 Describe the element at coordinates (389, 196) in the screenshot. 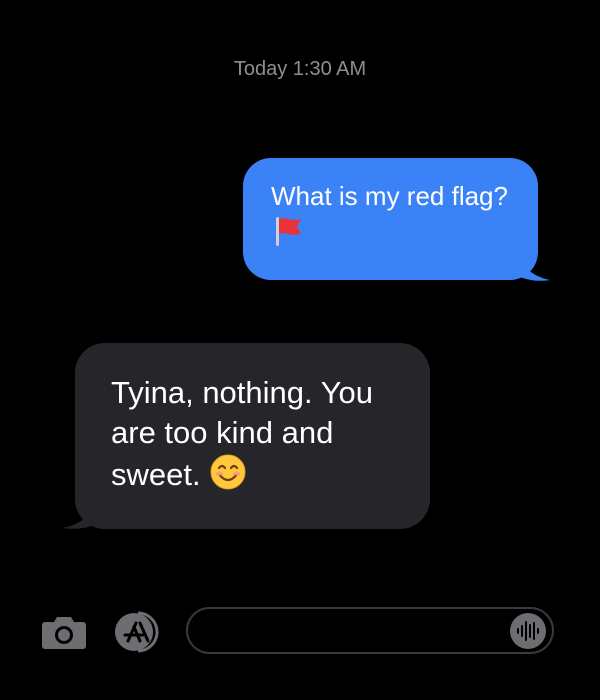

I see `outgoing-message-text: What is my red flag?` at that location.